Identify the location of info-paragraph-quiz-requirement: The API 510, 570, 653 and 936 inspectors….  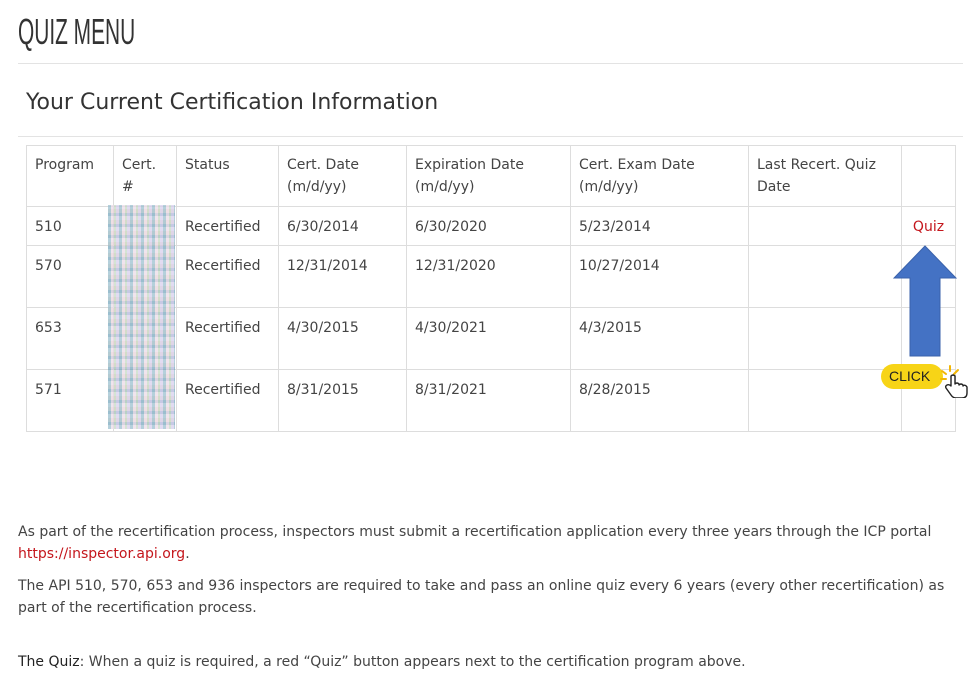
(481, 597).